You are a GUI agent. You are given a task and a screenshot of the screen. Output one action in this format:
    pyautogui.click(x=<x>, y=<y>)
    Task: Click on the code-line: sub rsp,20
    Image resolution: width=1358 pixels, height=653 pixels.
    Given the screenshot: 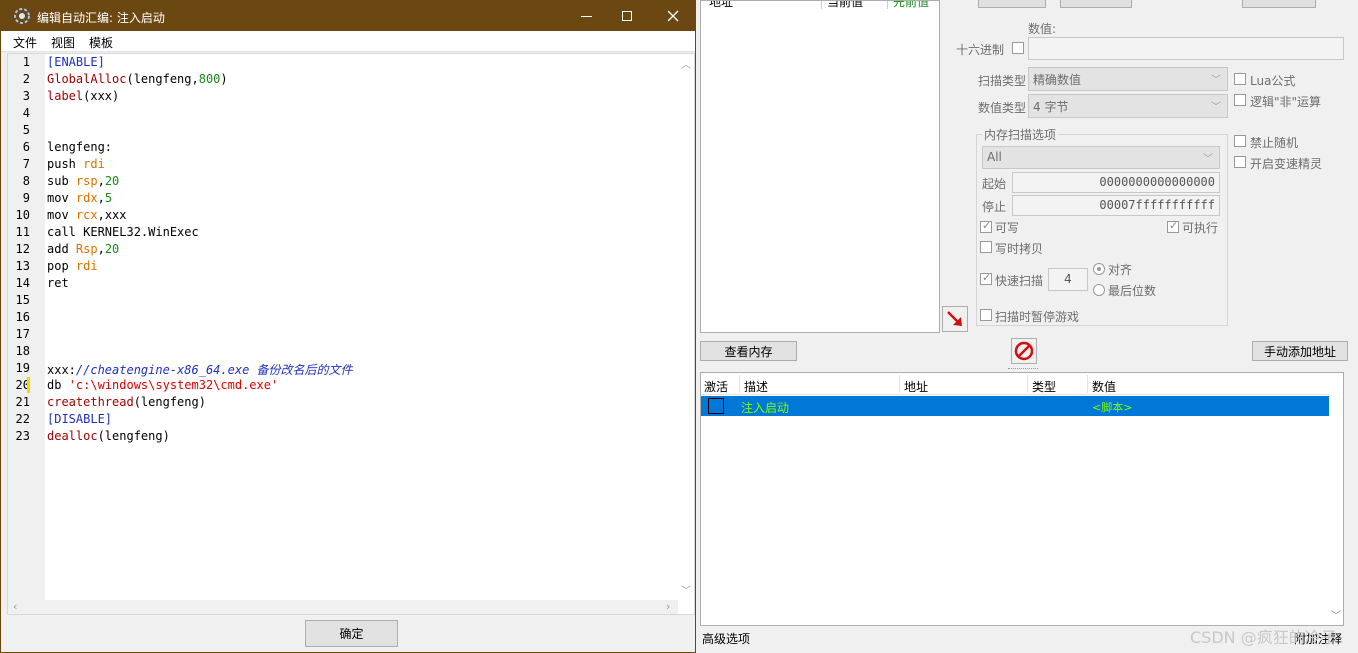 What is the action you would take?
    pyautogui.click(x=83, y=181)
    